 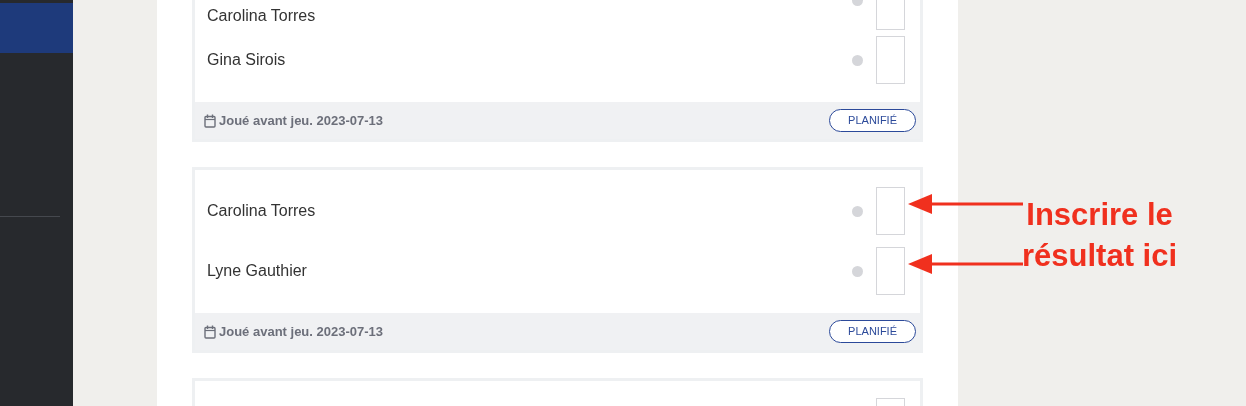 I want to click on player-name: Lyne Gauthier, so click(x=257, y=271).